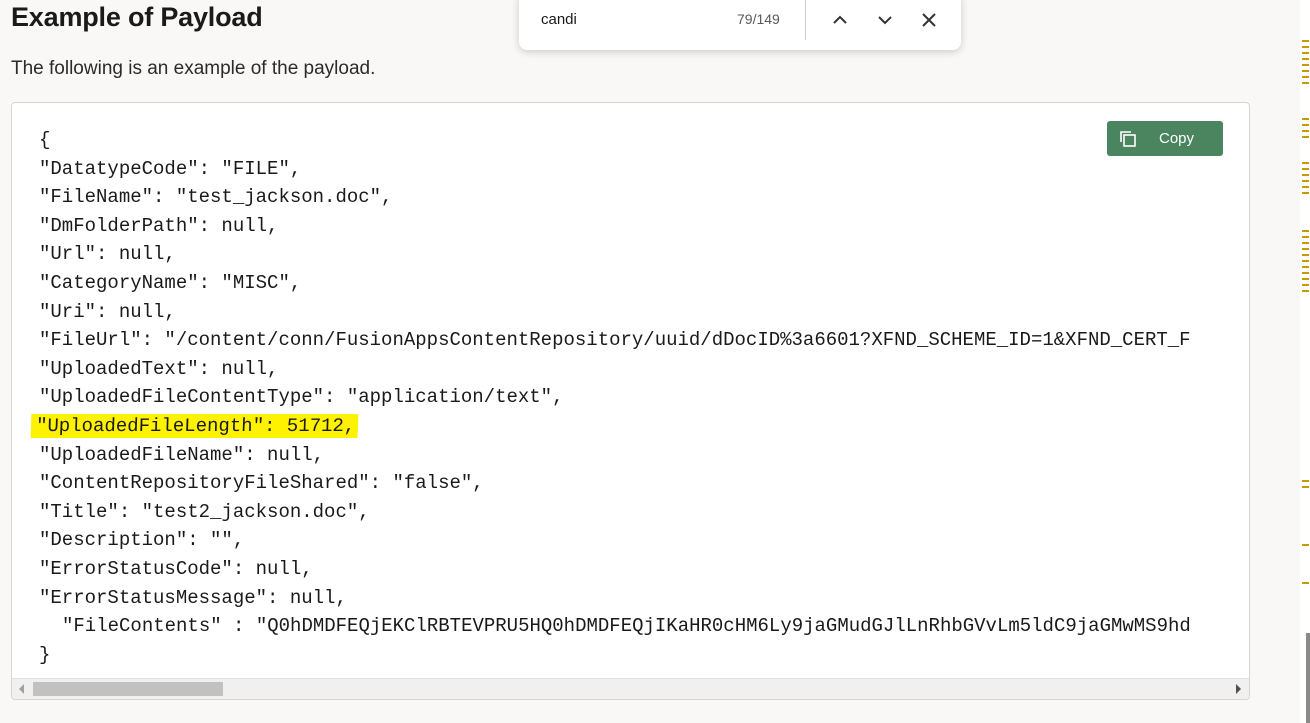 The width and height of the screenshot is (1310, 723). What do you see at coordinates (193, 597) in the screenshot?
I see `code-text: "ErrorStatusMessage": null,` at bounding box center [193, 597].